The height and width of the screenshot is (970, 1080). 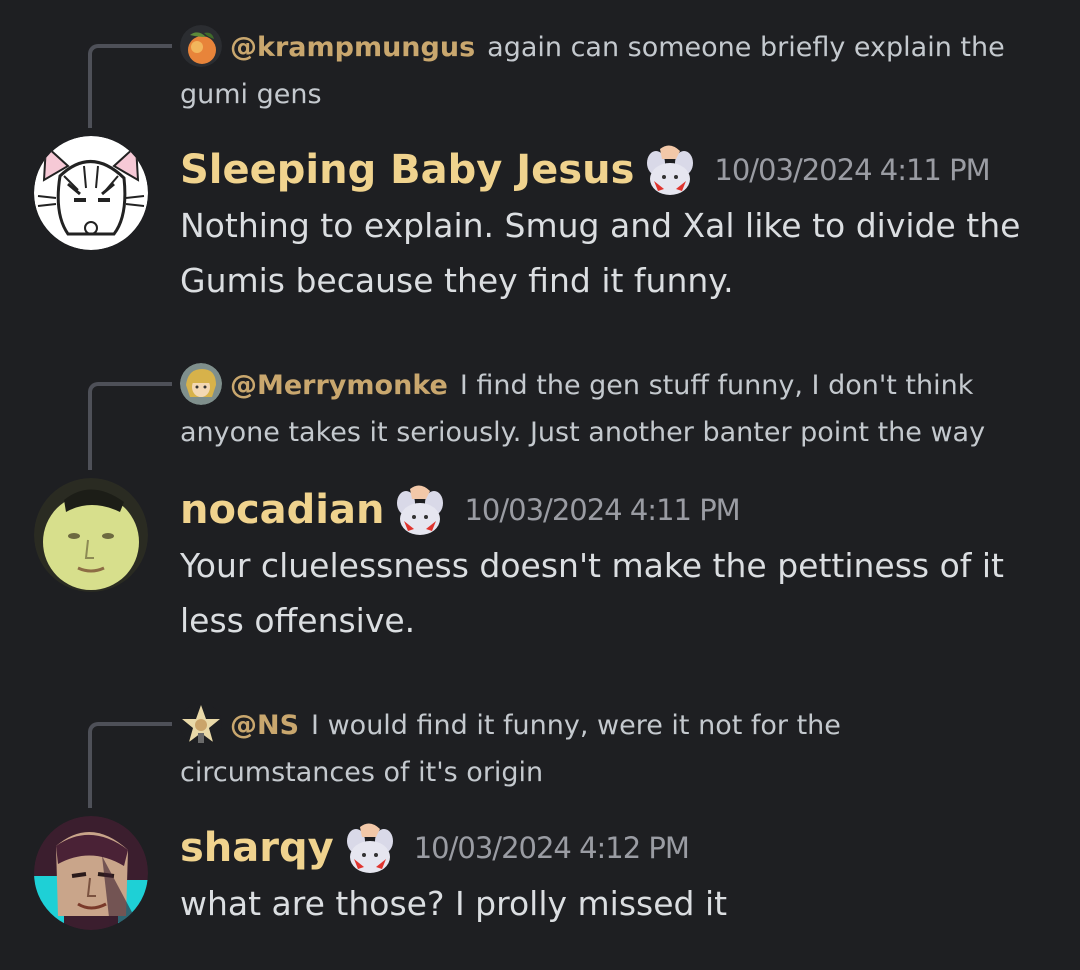 What do you see at coordinates (264, 725) in the screenshot?
I see `reply-author: @NS` at bounding box center [264, 725].